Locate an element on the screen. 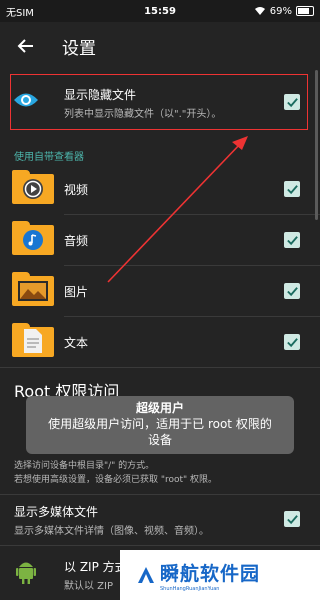 The image size is (320, 600). watermark-logo: 瞬航软件园 ShunHangRuanJianYuan is located at coordinates (220, 575).